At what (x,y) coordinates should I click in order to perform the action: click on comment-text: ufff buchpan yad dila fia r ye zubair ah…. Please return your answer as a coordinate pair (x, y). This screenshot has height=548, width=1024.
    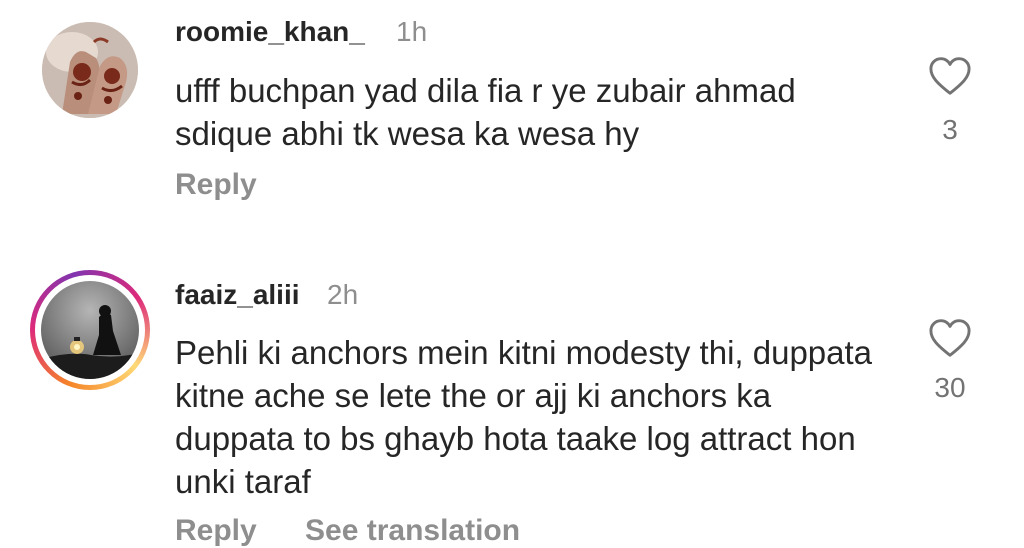
    Looking at the image, I should click on (485, 112).